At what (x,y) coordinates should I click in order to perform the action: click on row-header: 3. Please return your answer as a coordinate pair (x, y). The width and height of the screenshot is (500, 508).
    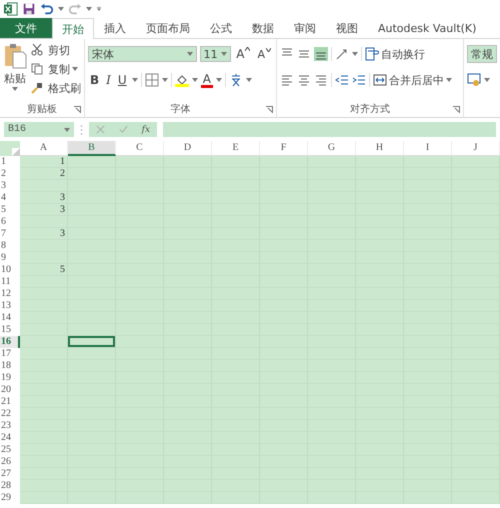
    Looking at the image, I should click on (10, 186).